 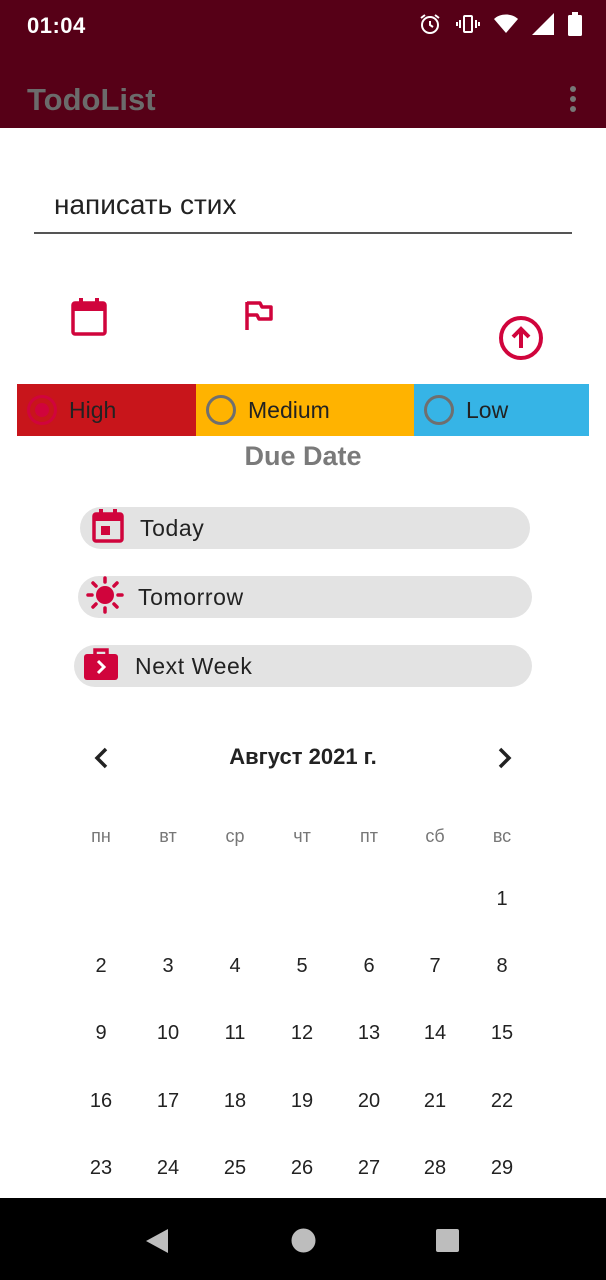 I want to click on status-bar: 01:04, so click(x=303, y=26).